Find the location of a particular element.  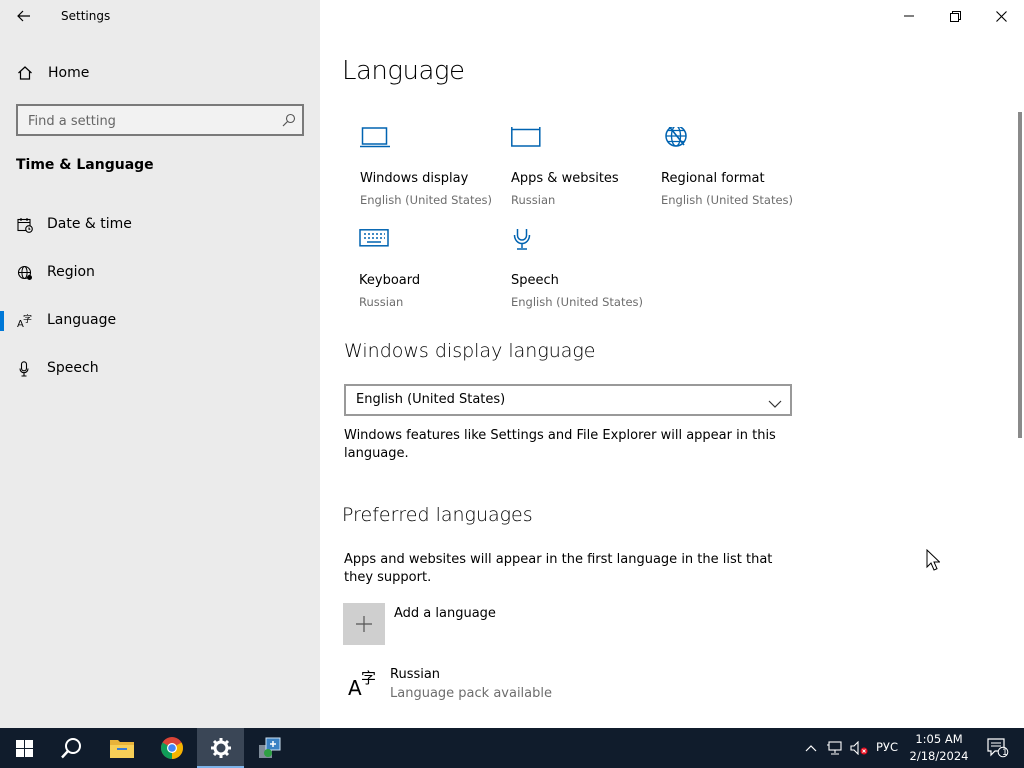

mouse-cursor-icon is located at coordinates (933, 561).